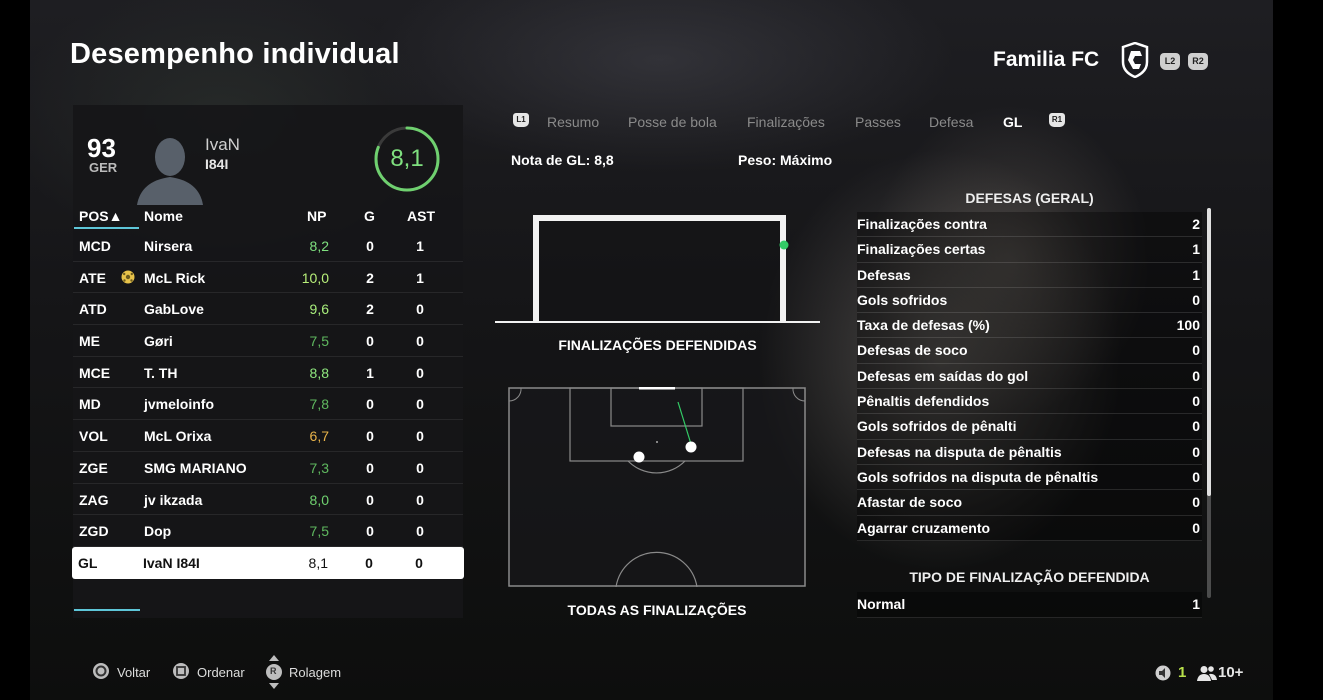 Image resolution: width=1323 pixels, height=700 pixels. Describe the element at coordinates (158, 341) in the screenshot. I see `row-player-name: Gøri` at that location.